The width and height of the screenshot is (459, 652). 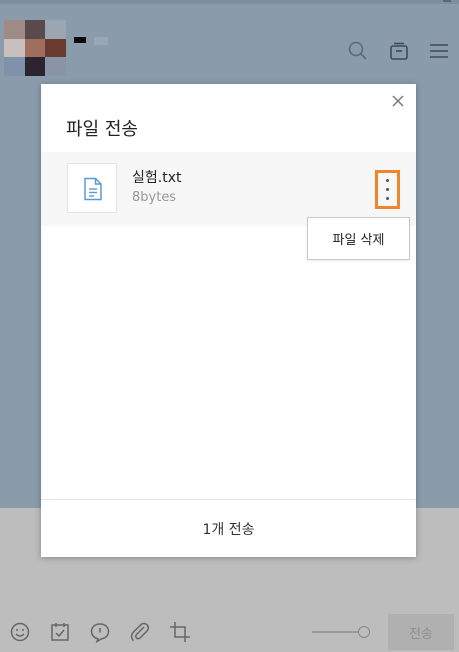 What do you see at coordinates (60, 632) in the screenshot?
I see `calendar-check-icon` at bounding box center [60, 632].